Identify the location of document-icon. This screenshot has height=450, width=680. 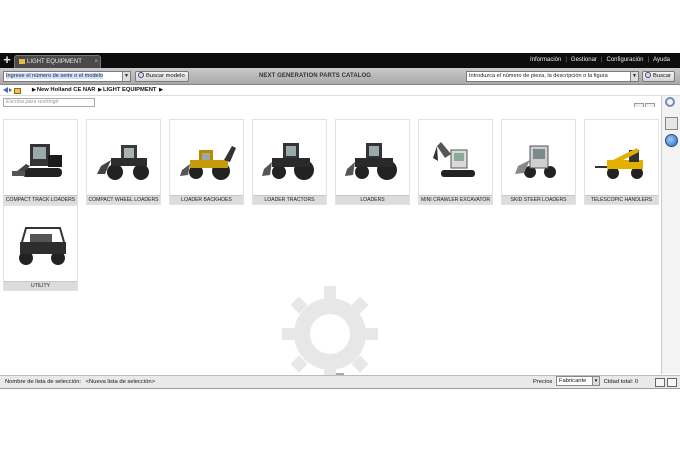
(671, 123).